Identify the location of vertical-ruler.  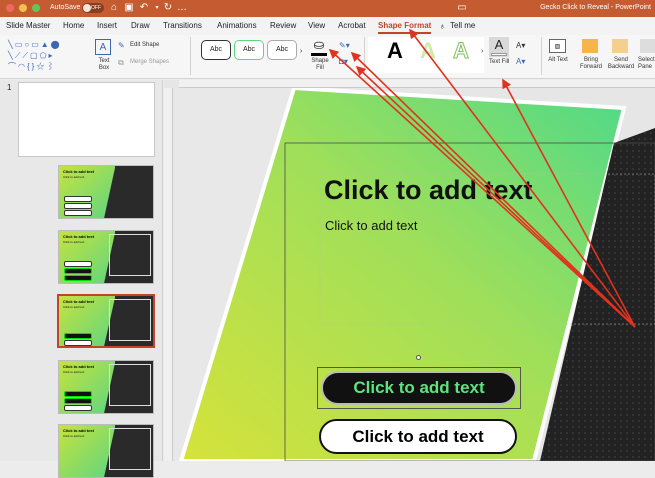
(168, 274).